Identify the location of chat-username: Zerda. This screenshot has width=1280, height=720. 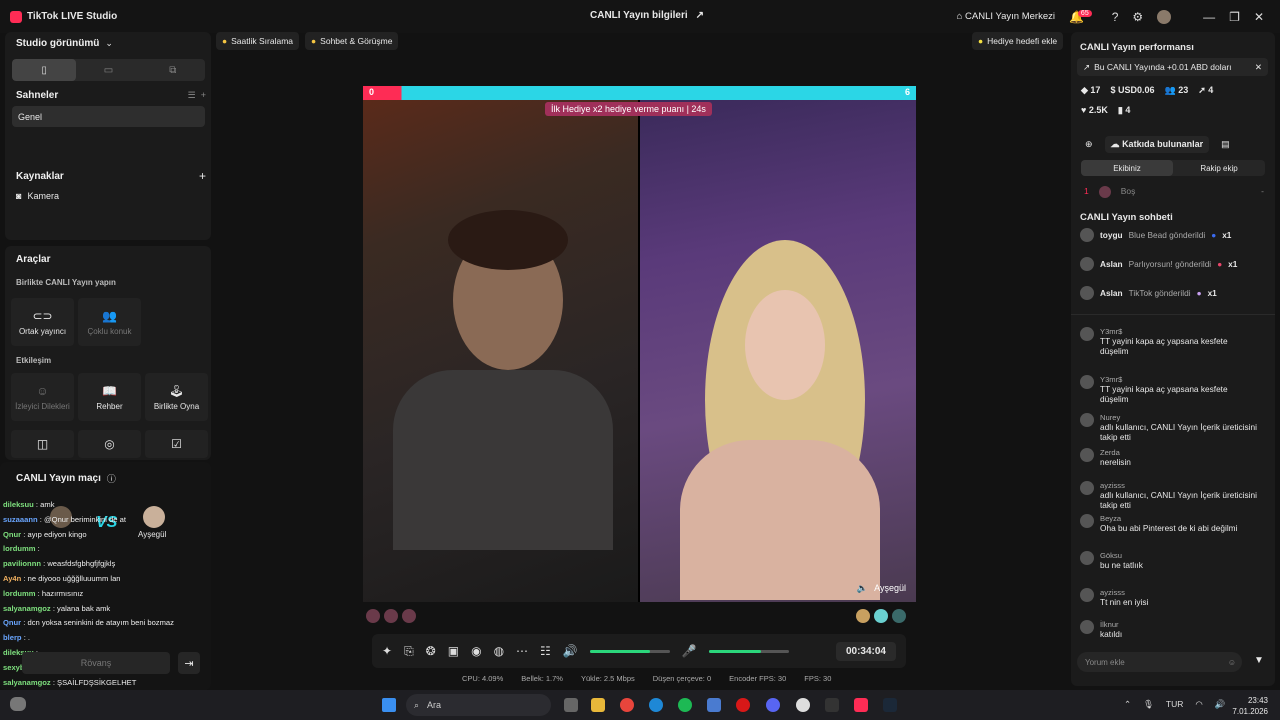
(1179, 452).